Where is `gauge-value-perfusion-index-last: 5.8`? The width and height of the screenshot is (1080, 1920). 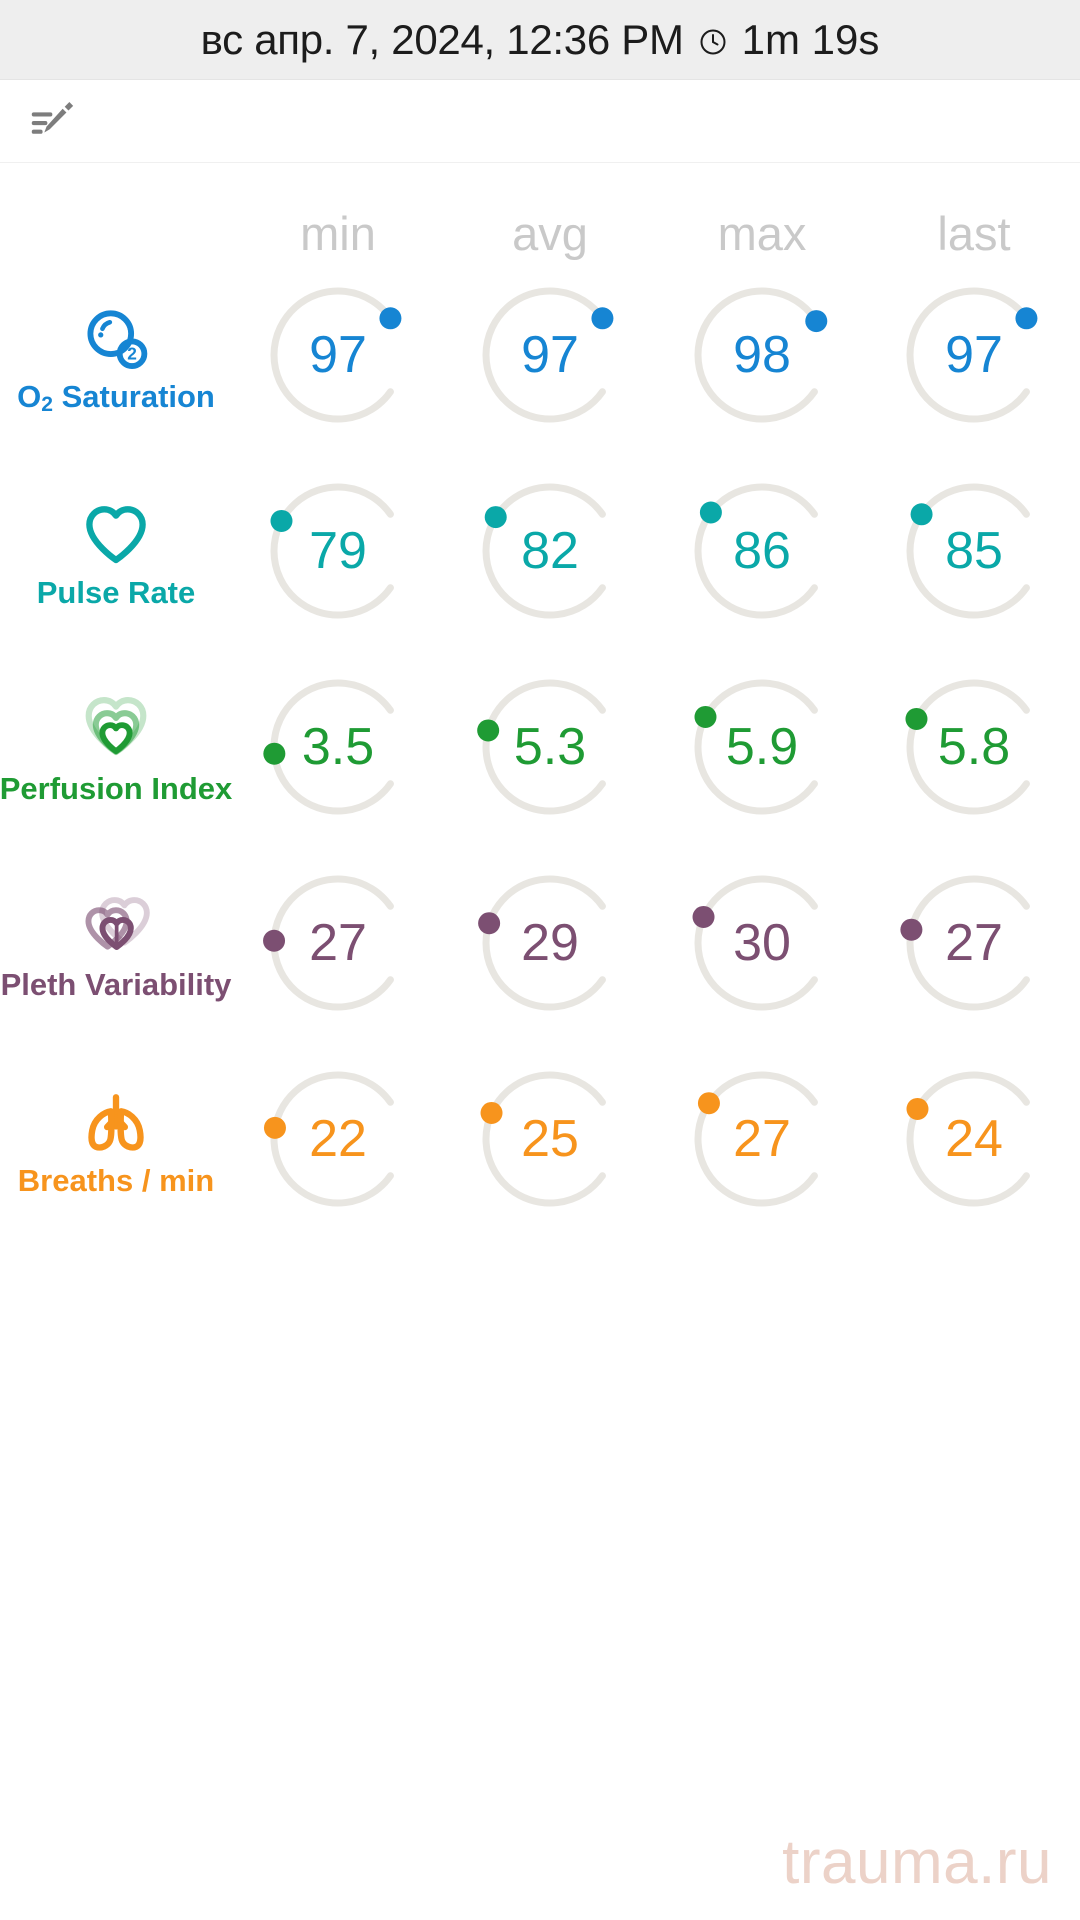
gauge-value-perfusion-index-last: 5.8 is located at coordinates (974, 747).